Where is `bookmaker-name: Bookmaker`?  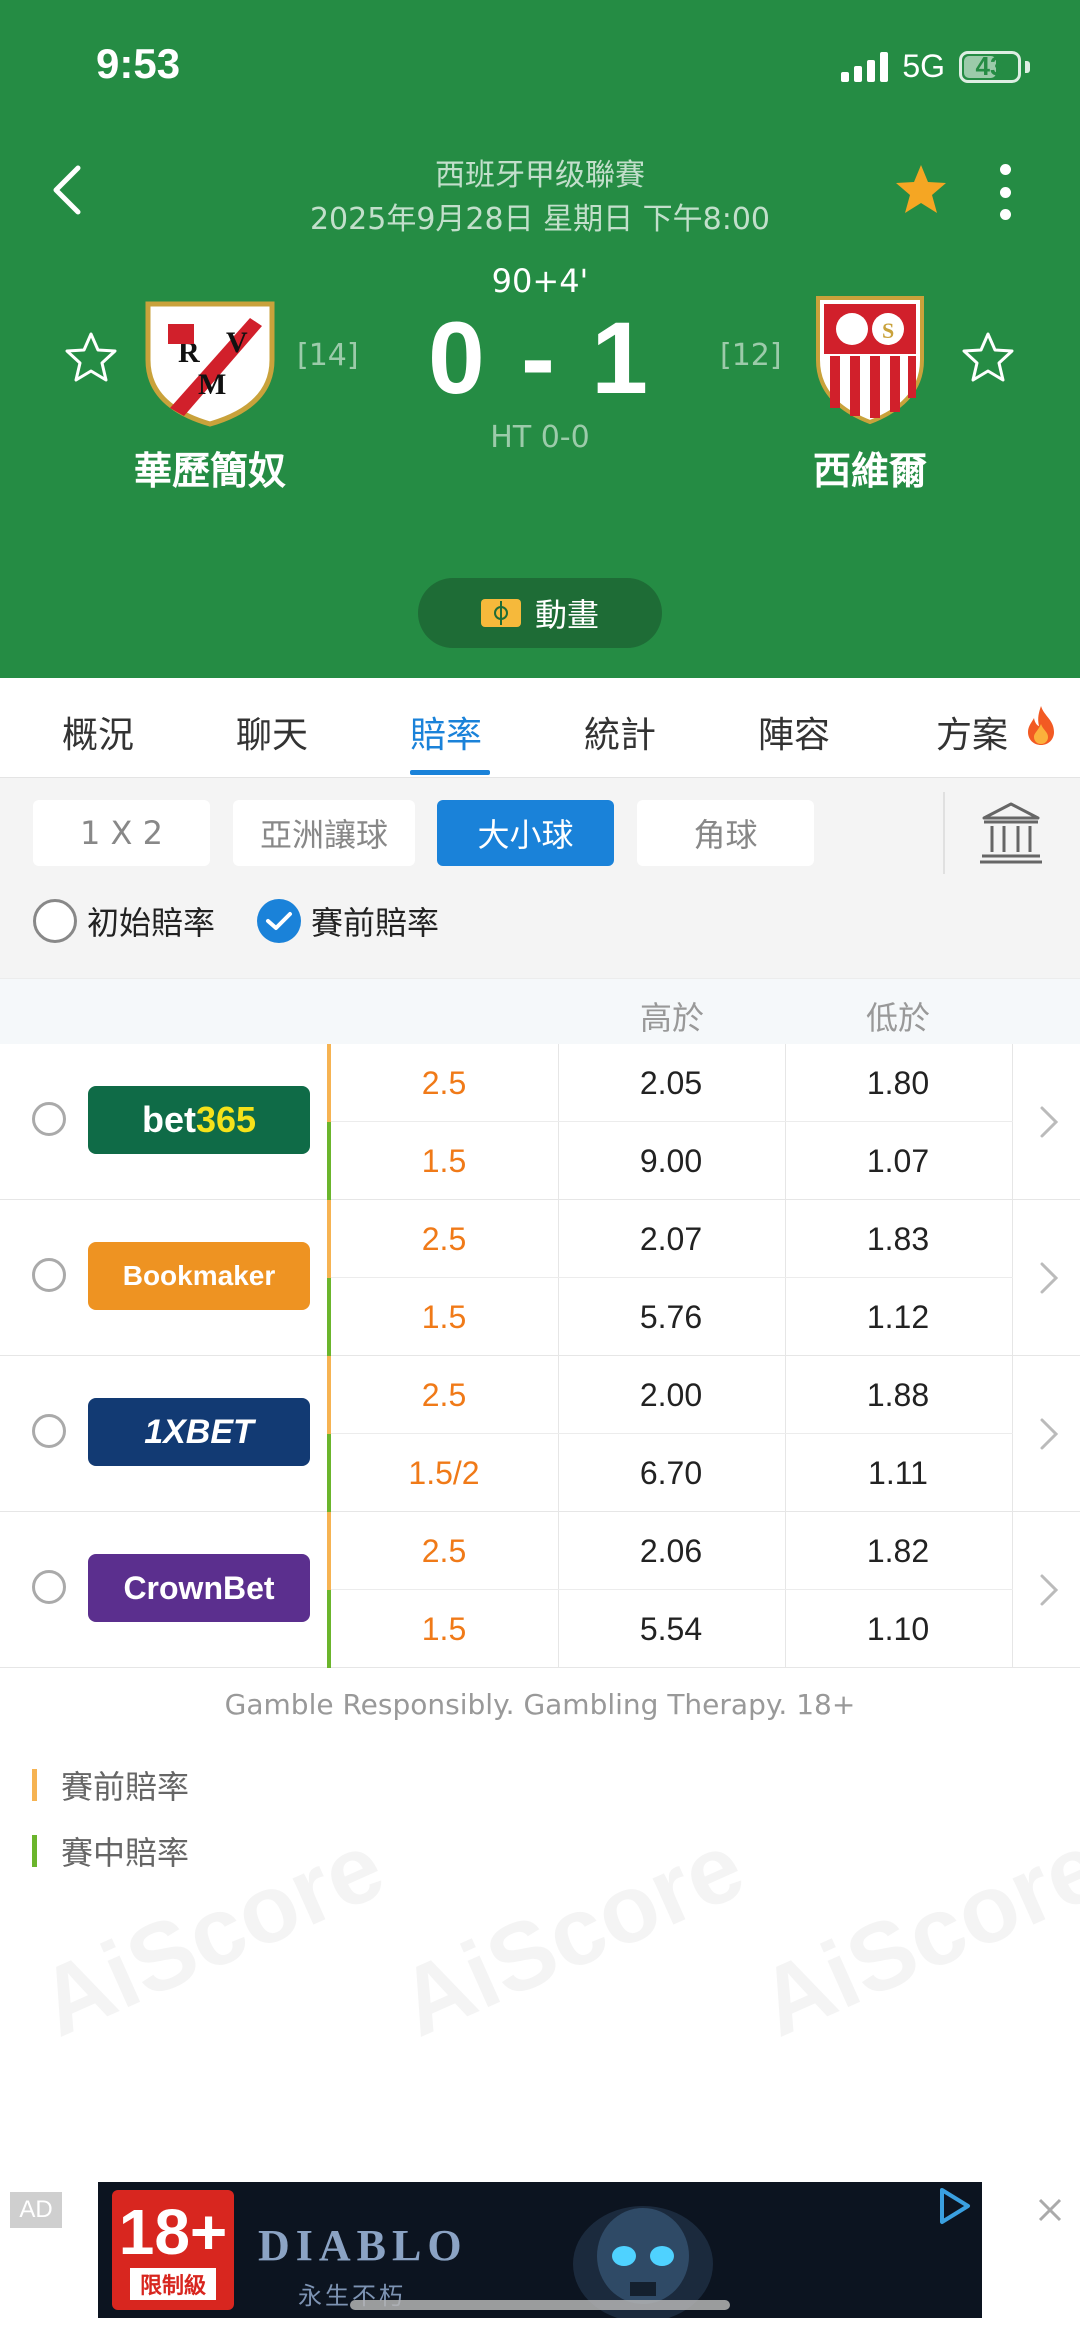 bookmaker-name: Bookmaker is located at coordinates (199, 1275).